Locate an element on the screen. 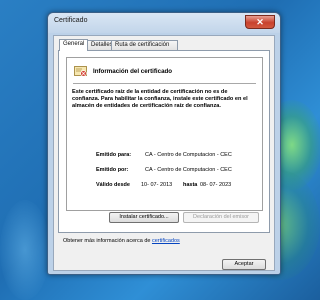 The width and height of the screenshot is (320, 300). certificates-link: certificados is located at coordinates (166, 241).